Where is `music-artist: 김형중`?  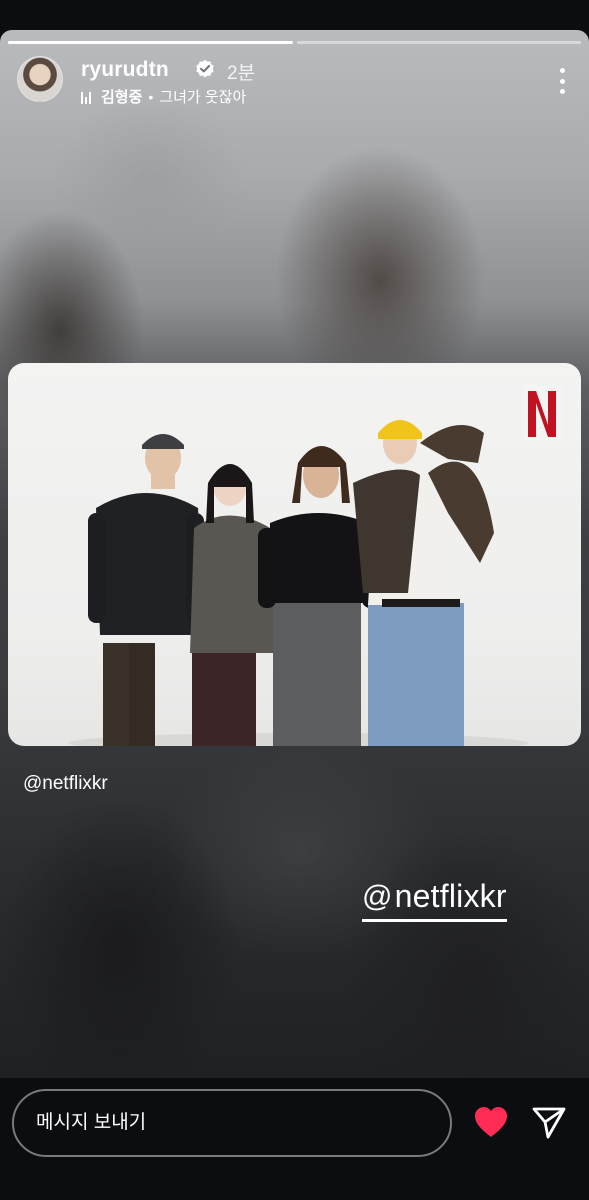 music-artist: 김형중 is located at coordinates (122, 97).